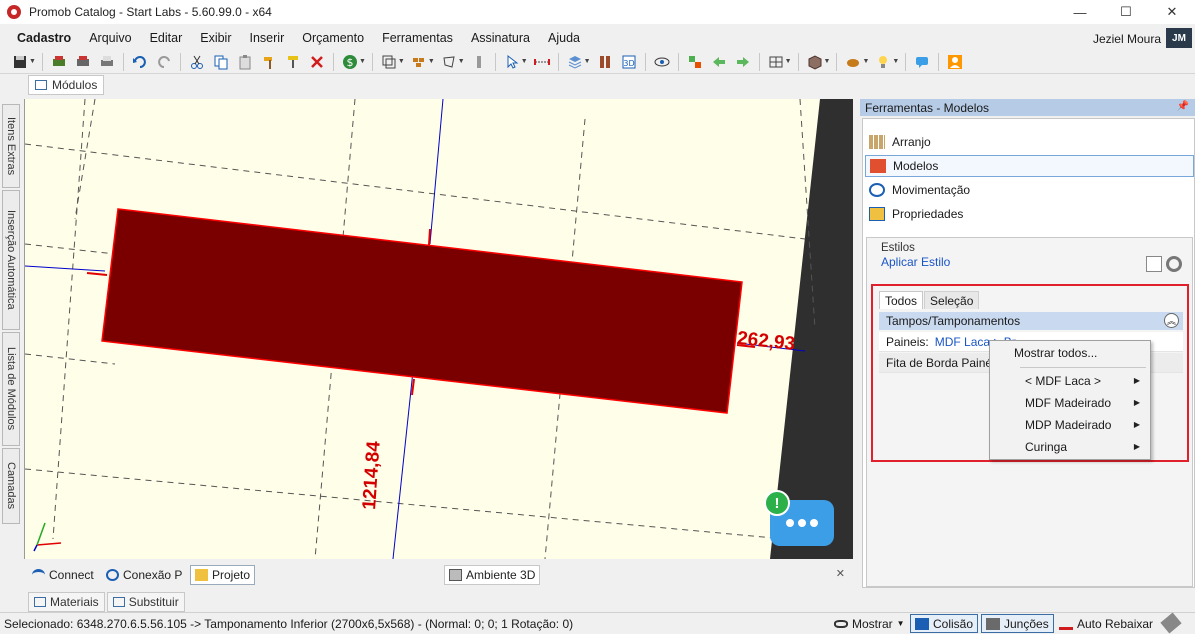 This screenshot has width=1195, height=634. Describe the element at coordinates (75, 85) in the screenshot. I see `tab-modulos-label: Módulos` at that location.